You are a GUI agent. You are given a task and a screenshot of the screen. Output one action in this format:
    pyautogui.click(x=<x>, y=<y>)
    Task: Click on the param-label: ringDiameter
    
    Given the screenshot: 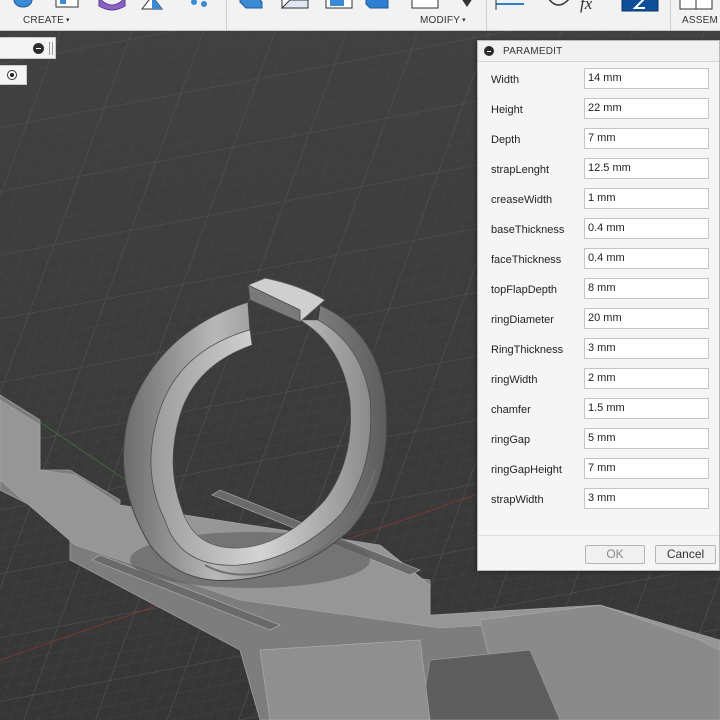 What is the action you would take?
    pyautogui.click(x=522, y=320)
    